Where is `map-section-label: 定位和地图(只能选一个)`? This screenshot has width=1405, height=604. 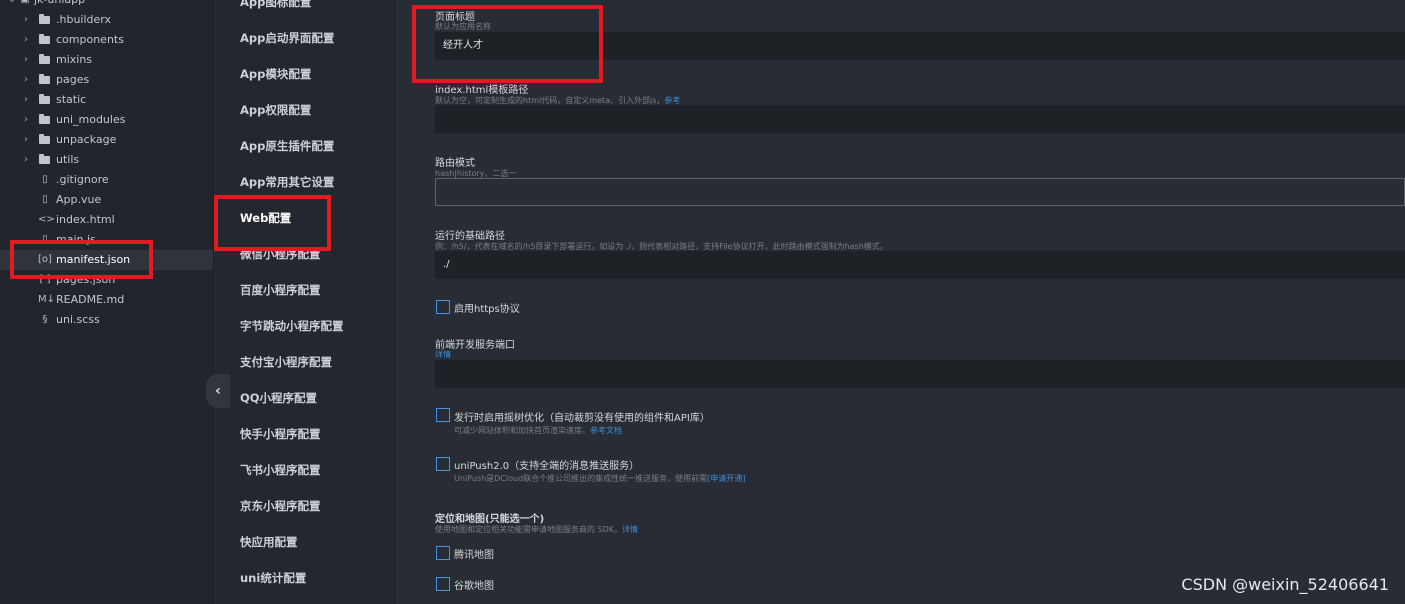
map-section-label: 定位和地图(只能选一个) is located at coordinates (490, 519).